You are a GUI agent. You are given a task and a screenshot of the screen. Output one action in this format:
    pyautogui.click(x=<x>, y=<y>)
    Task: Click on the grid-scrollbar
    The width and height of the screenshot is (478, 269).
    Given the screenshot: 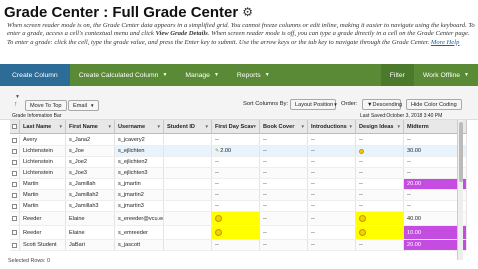 What is the action you would take?
    pyautogui.click(x=460, y=190)
    